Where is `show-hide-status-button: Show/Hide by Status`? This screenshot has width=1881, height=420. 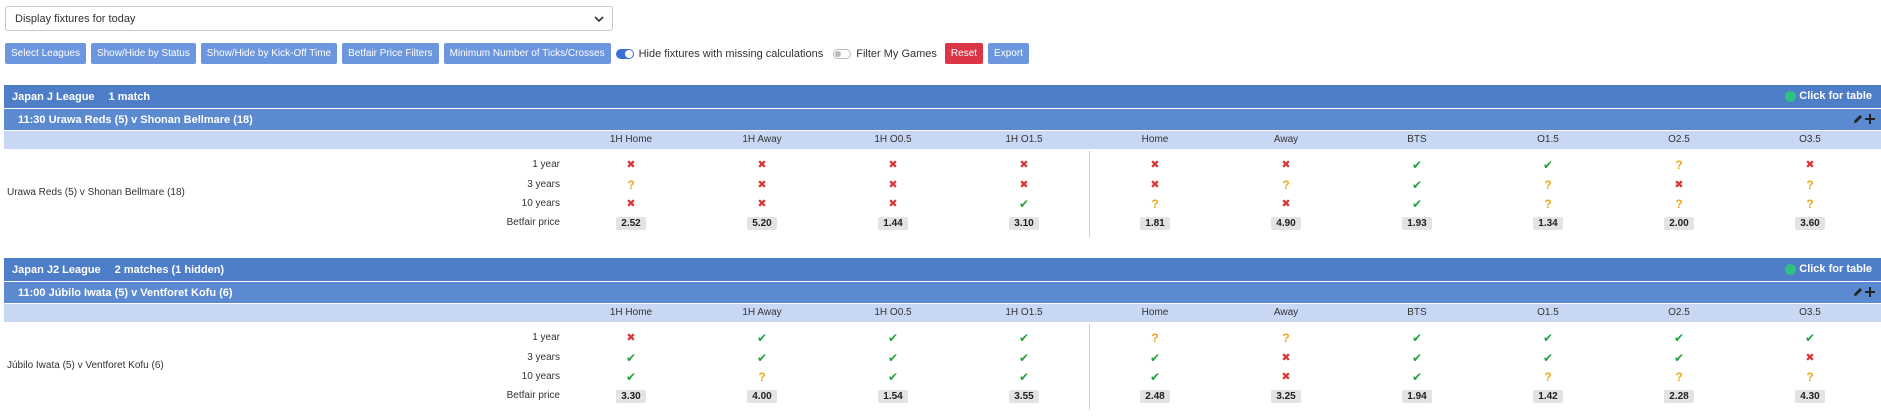
show-hide-status-button: Show/Hide by Status is located at coordinates (143, 53).